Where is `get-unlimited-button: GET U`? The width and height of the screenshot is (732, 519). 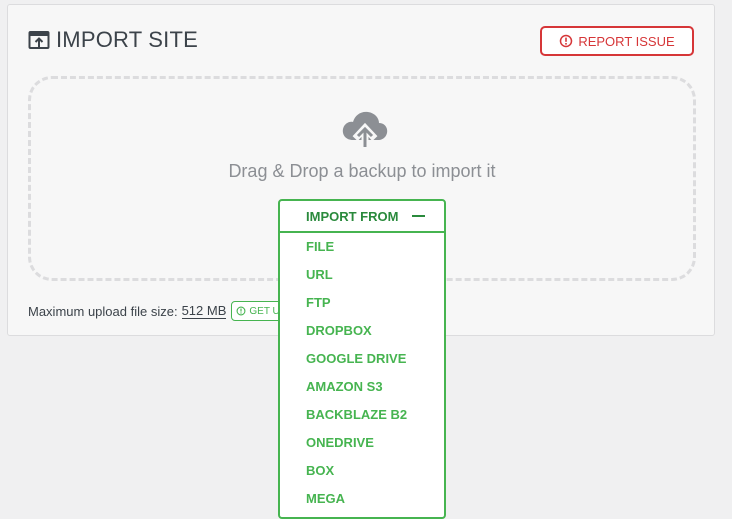 get-unlimited-button: GET U is located at coordinates (257, 311).